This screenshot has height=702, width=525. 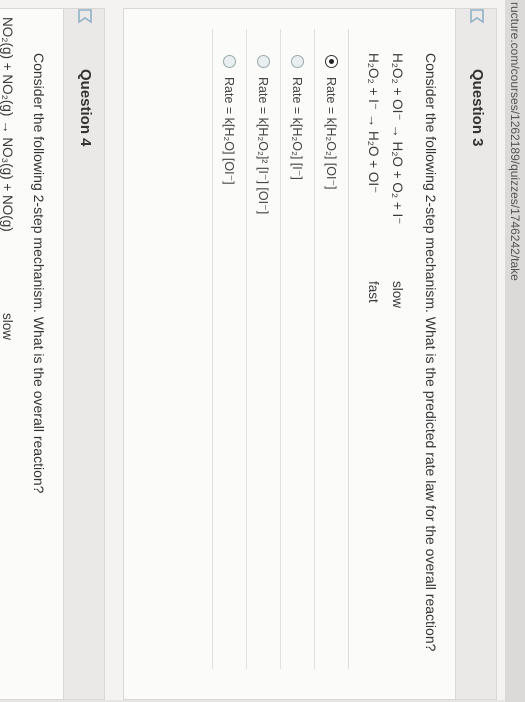 I want to click on answer-option-4: Rate = k[H₂O] [OI⁻], so click(x=229, y=349).